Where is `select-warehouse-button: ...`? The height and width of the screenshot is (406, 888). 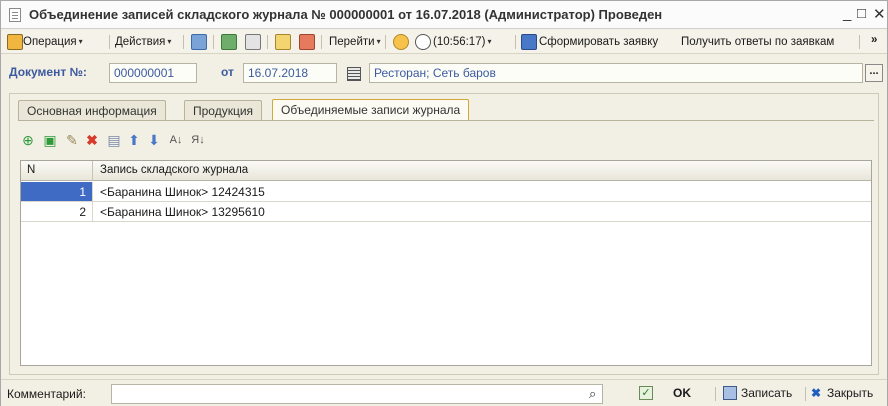 select-warehouse-button: ... is located at coordinates (874, 73).